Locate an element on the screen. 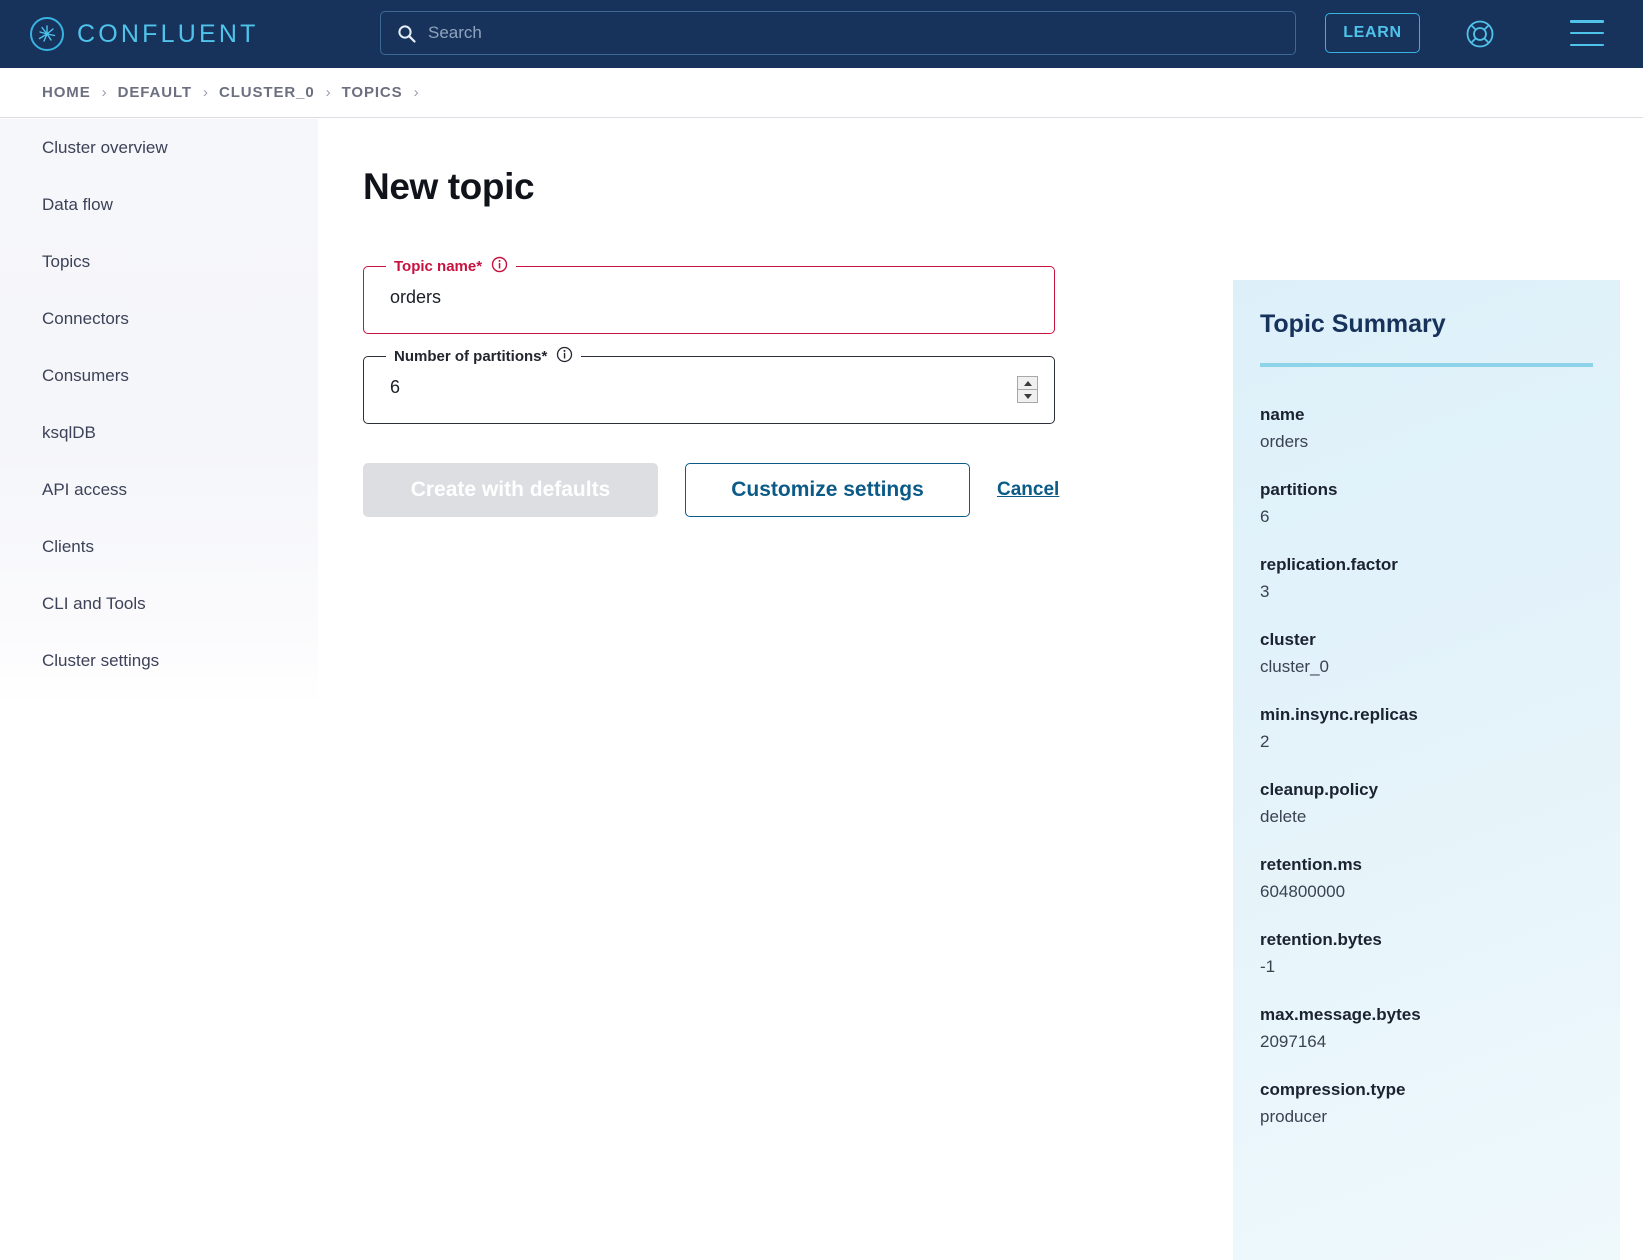  topic-name-input is located at coordinates (690, 297).